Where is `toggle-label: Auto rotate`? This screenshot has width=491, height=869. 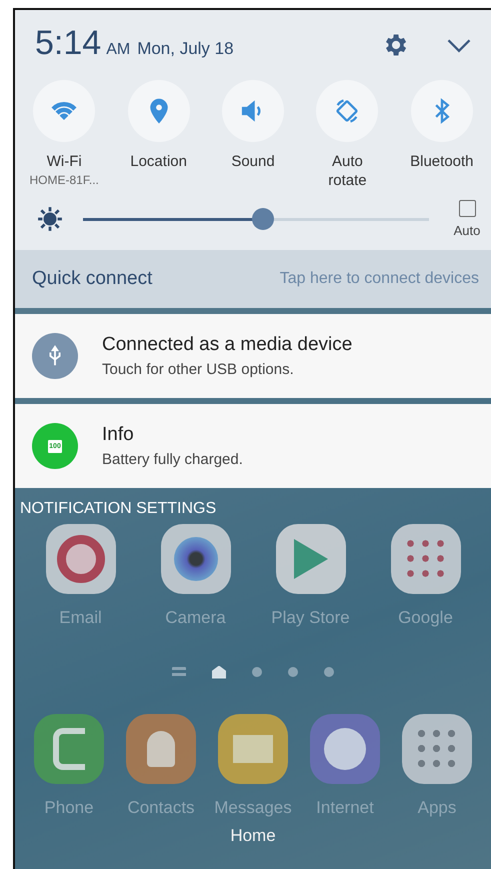 toggle-label: Auto rotate is located at coordinates (347, 171).